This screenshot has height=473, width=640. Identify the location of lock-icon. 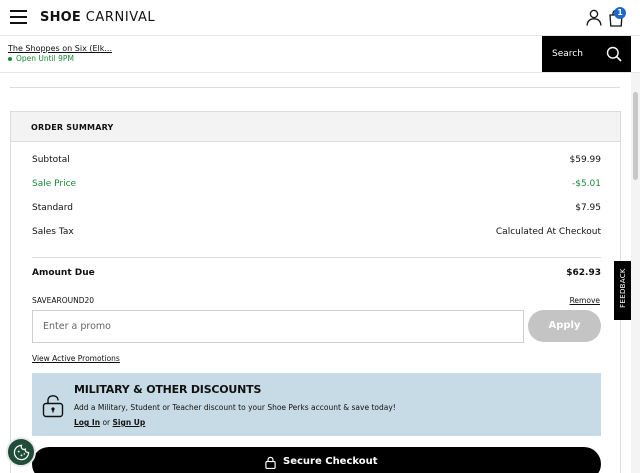
(53, 406).